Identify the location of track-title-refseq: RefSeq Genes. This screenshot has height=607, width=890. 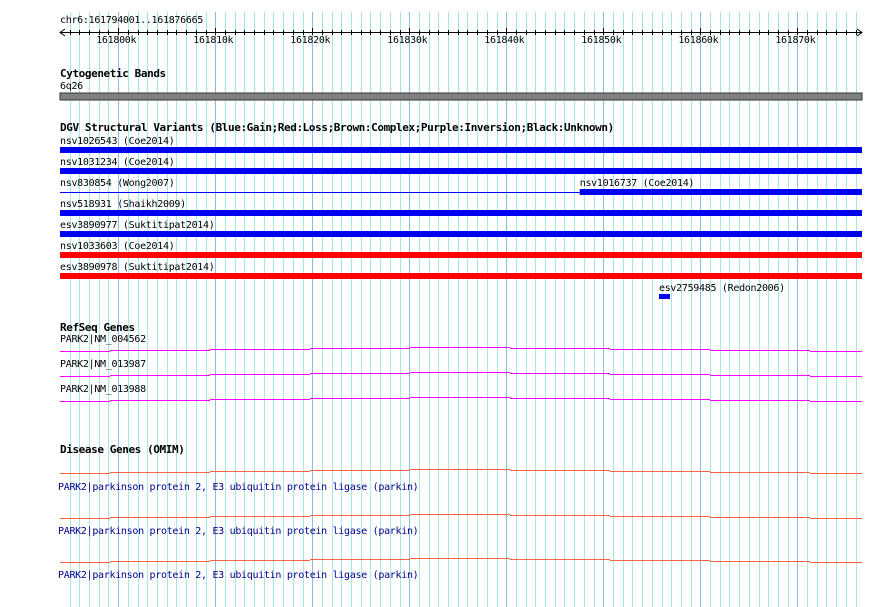
(97, 328).